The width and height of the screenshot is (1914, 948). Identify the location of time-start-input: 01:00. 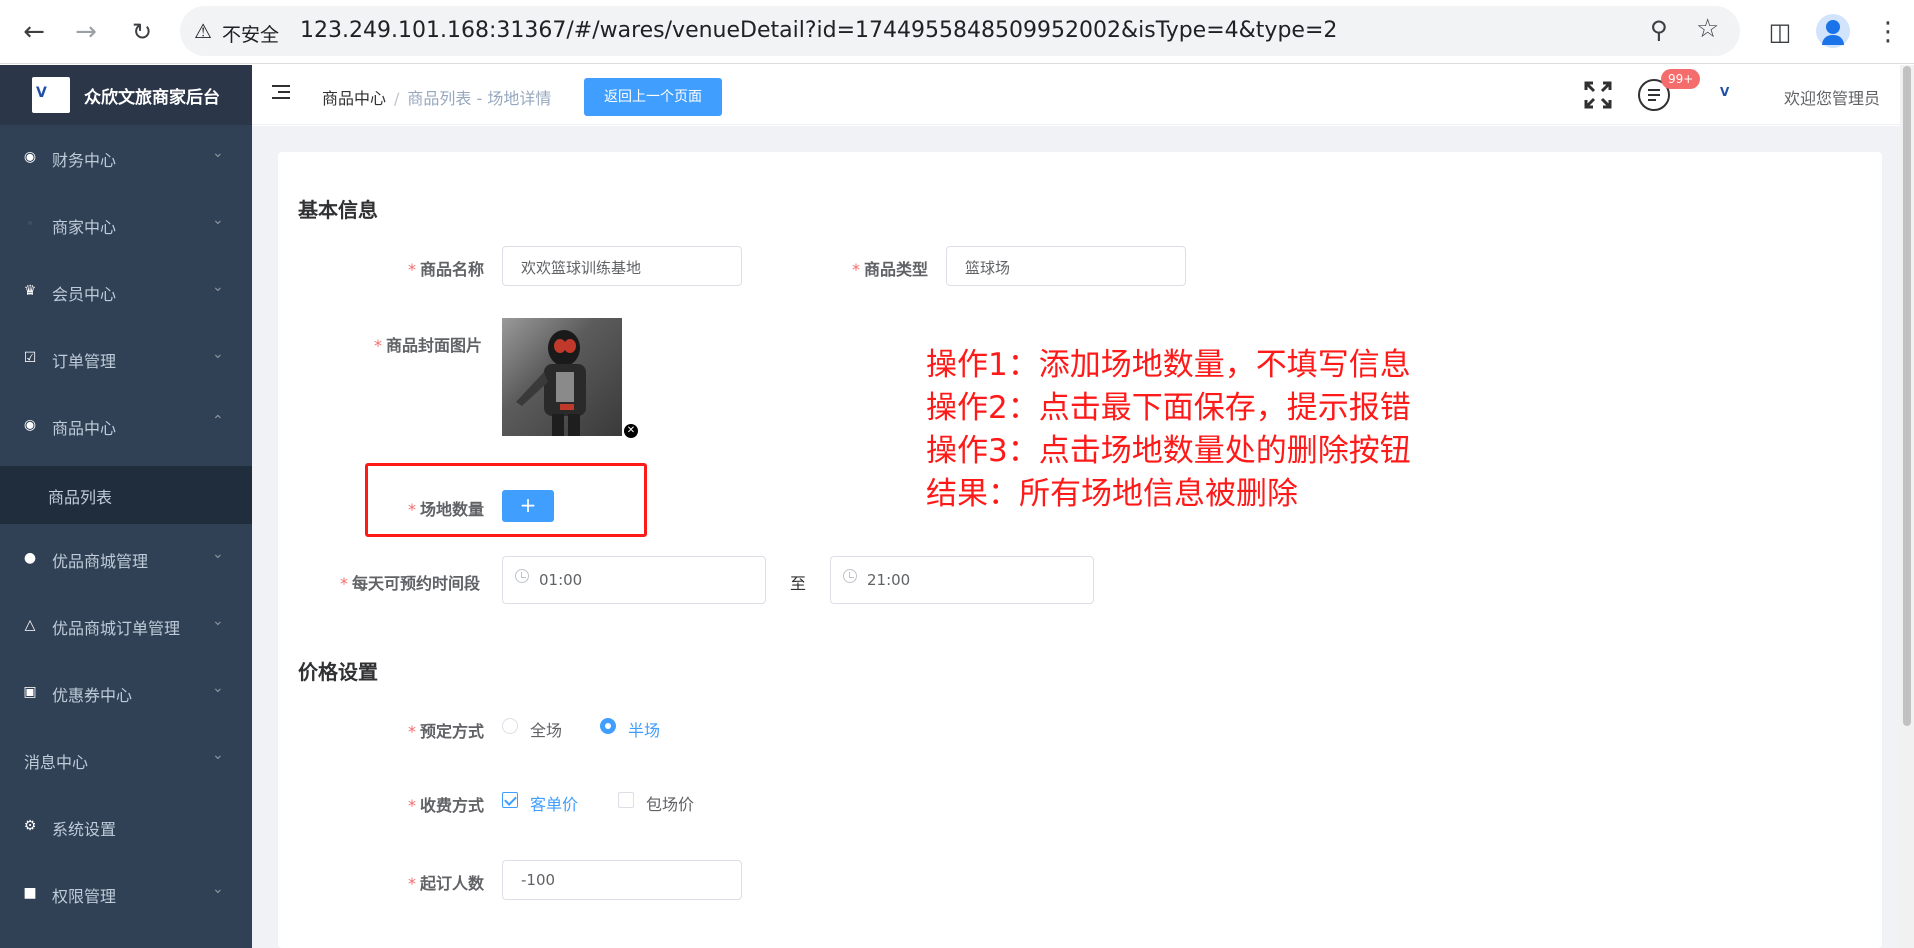
(634, 580).